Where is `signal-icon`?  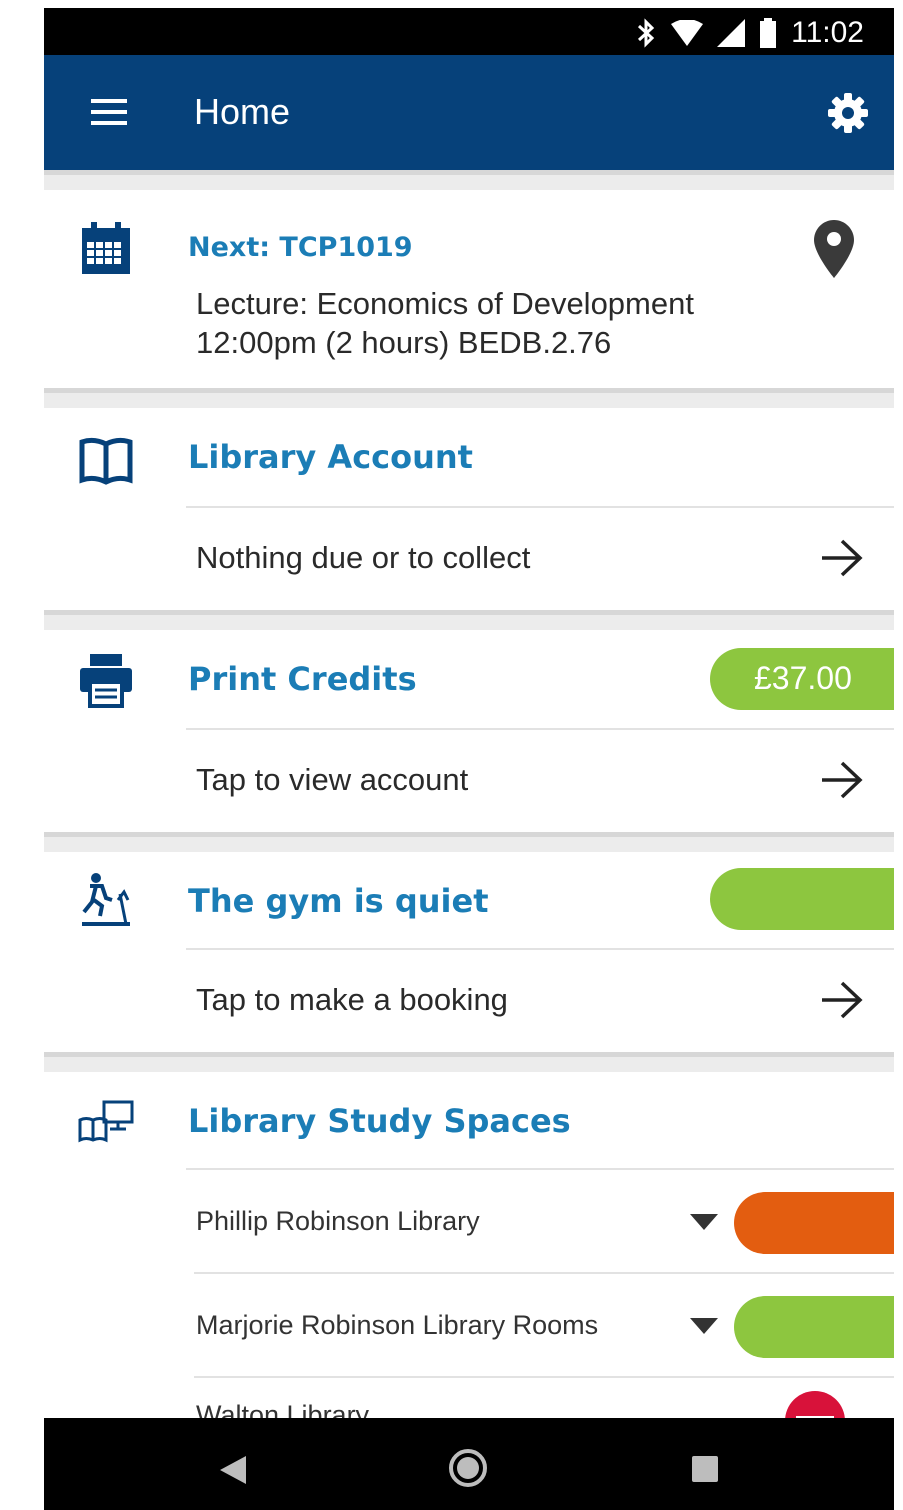
signal-icon is located at coordinates (731, 33).